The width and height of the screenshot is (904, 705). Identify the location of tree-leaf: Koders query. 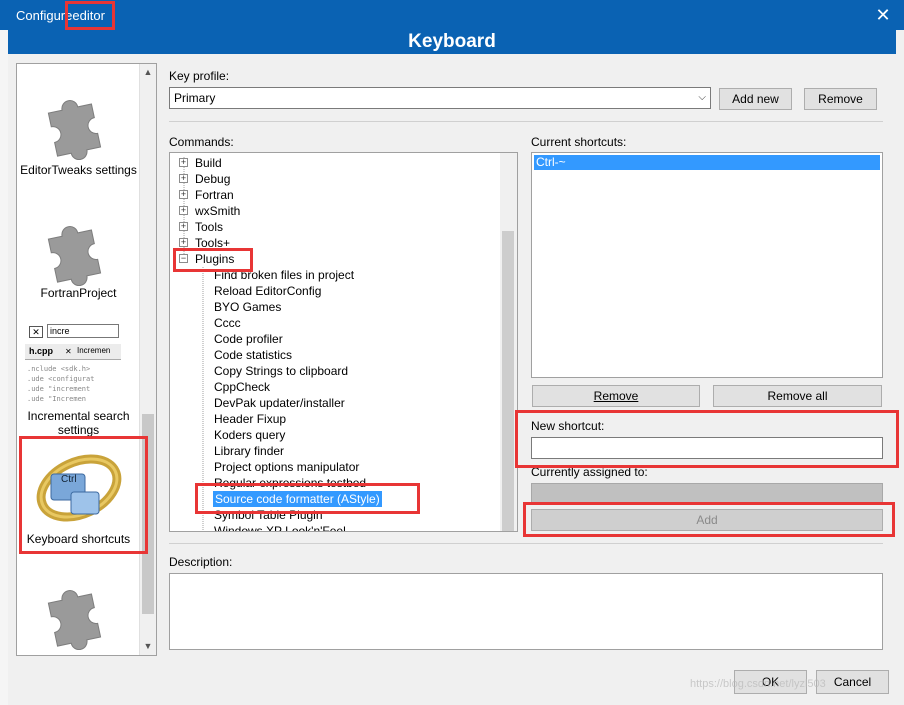
(249, 435).